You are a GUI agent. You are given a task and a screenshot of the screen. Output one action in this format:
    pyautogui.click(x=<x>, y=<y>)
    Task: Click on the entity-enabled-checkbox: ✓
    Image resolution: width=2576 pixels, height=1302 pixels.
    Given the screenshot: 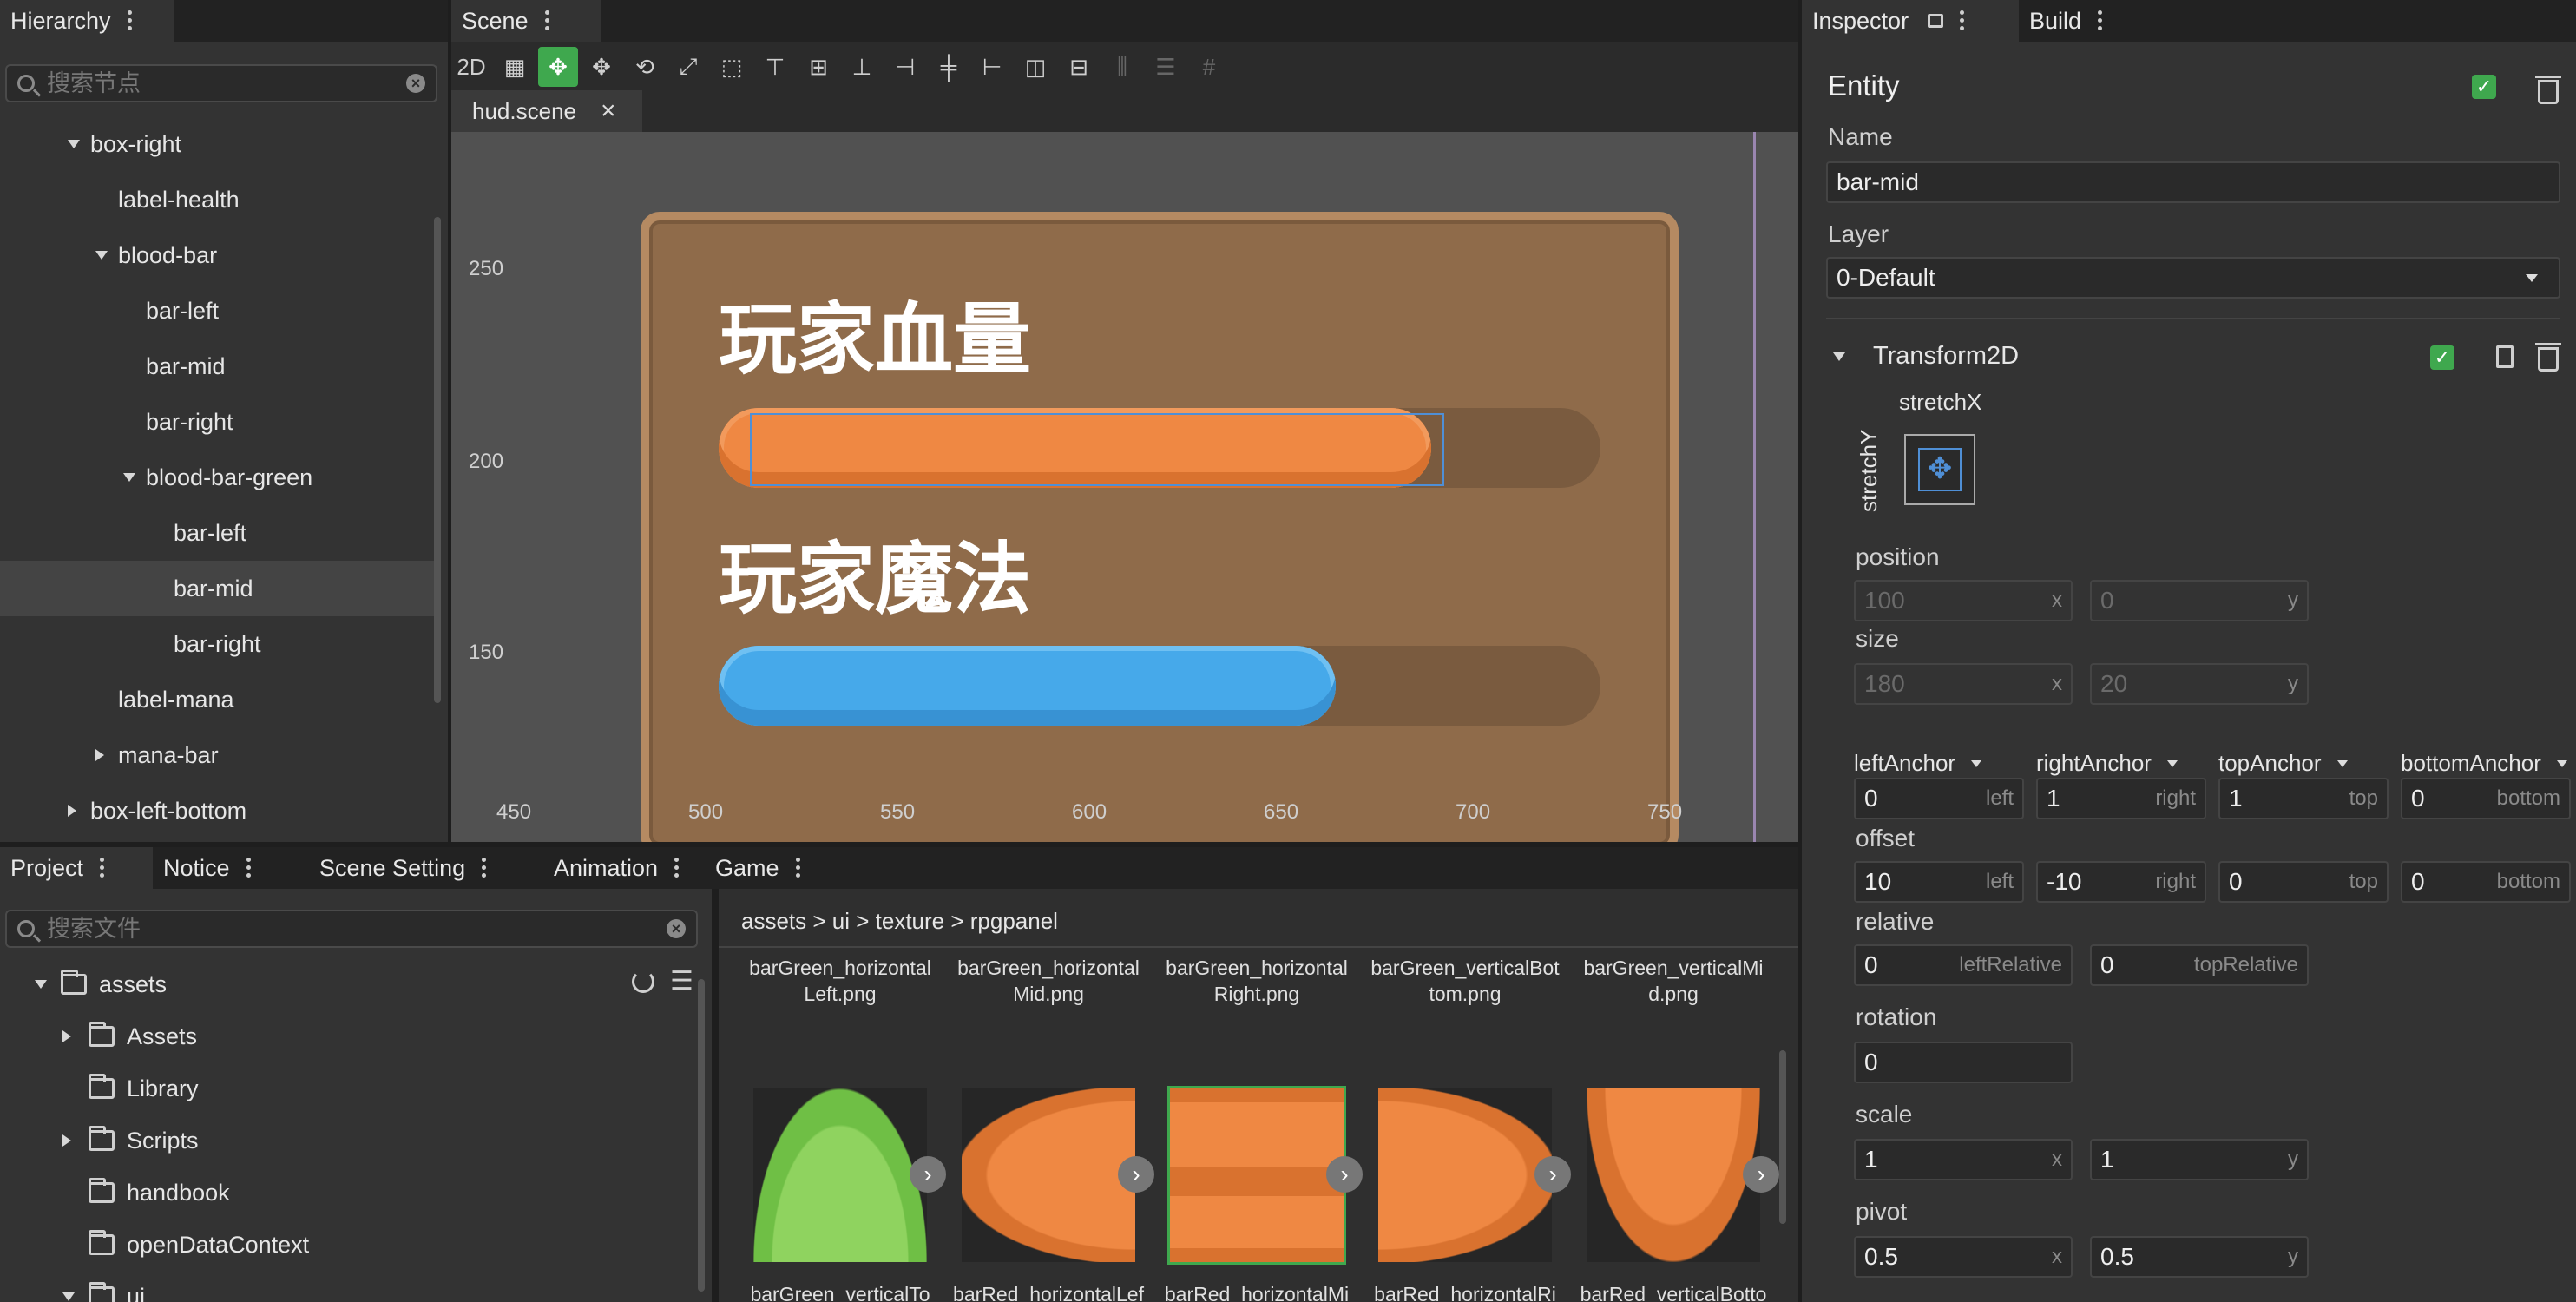 What is the action you would take?
    pyautogui.click(x=2484, y=87)
    